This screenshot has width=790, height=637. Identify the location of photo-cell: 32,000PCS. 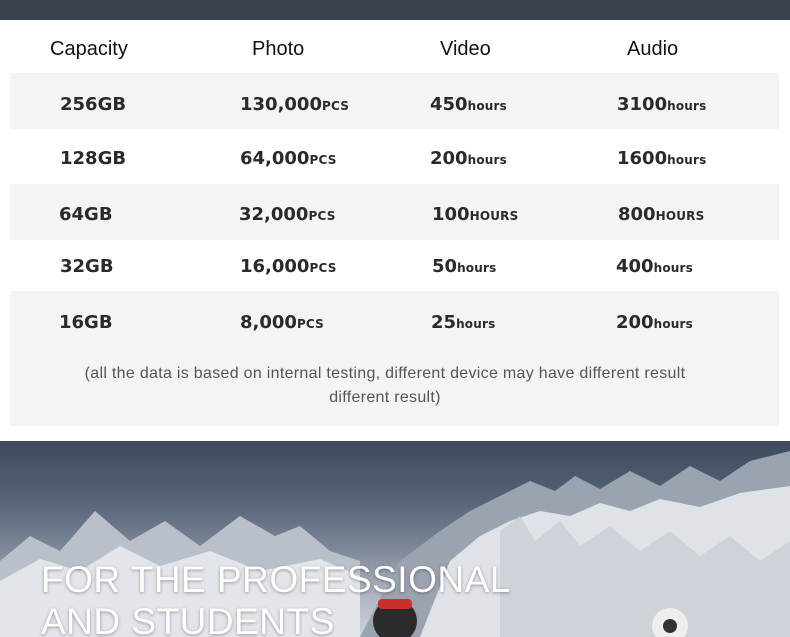
(287, 214).